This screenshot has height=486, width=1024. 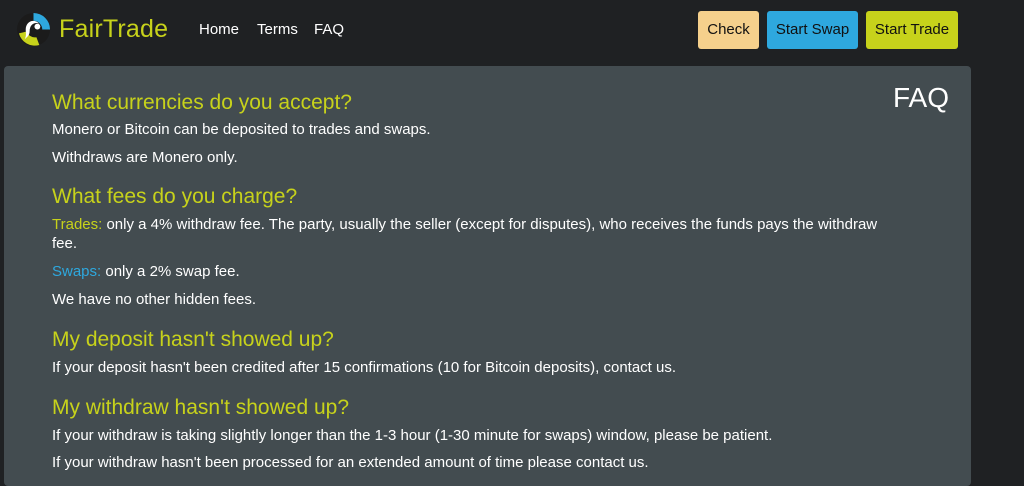 What do you see at coordinates (812, 30) in the screenshot?
I see `start-swap-button: Start Swap` at bounding box center [812, 30].